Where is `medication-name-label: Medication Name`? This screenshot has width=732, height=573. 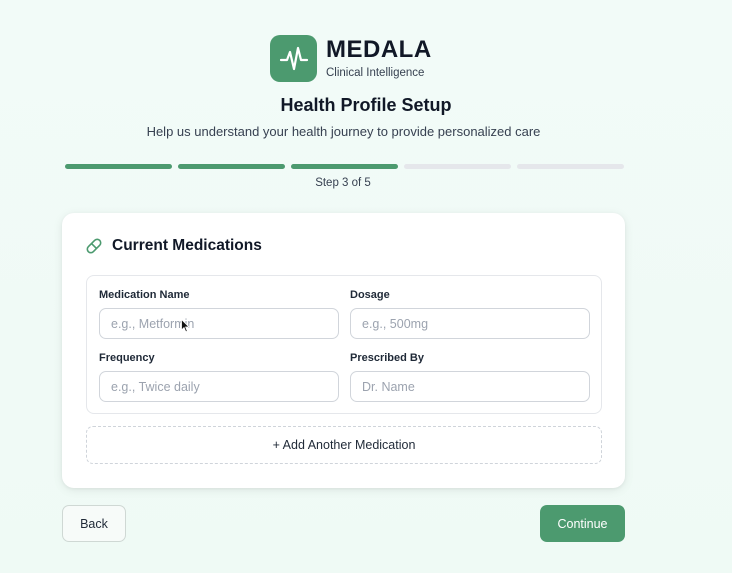 medication-name-label: Medication Name is located at coordinates (144, 295).